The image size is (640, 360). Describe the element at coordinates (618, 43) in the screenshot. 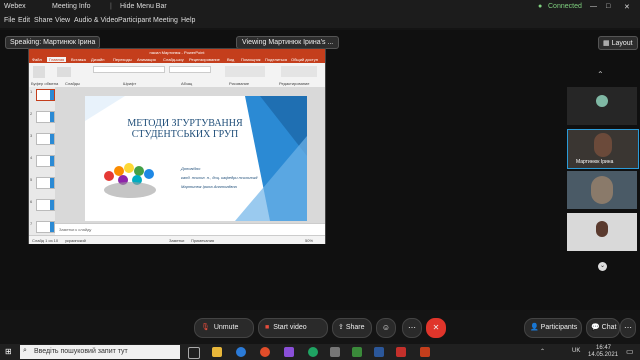

I see `layout-button: ▦ Layout` at that location.